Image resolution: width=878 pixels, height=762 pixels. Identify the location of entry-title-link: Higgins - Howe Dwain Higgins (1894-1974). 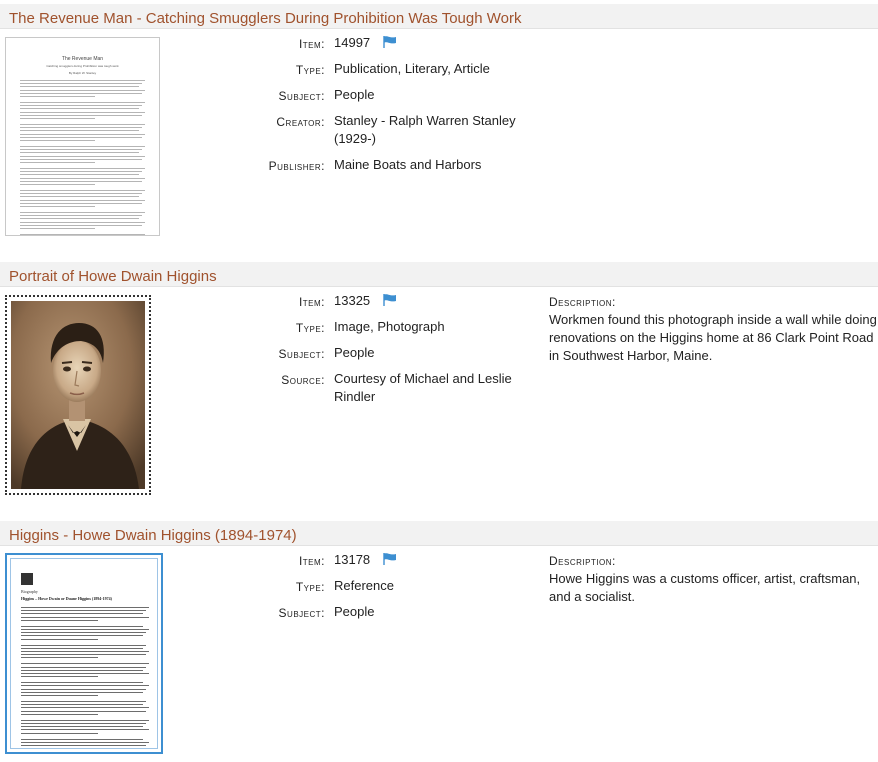
(443, 535).